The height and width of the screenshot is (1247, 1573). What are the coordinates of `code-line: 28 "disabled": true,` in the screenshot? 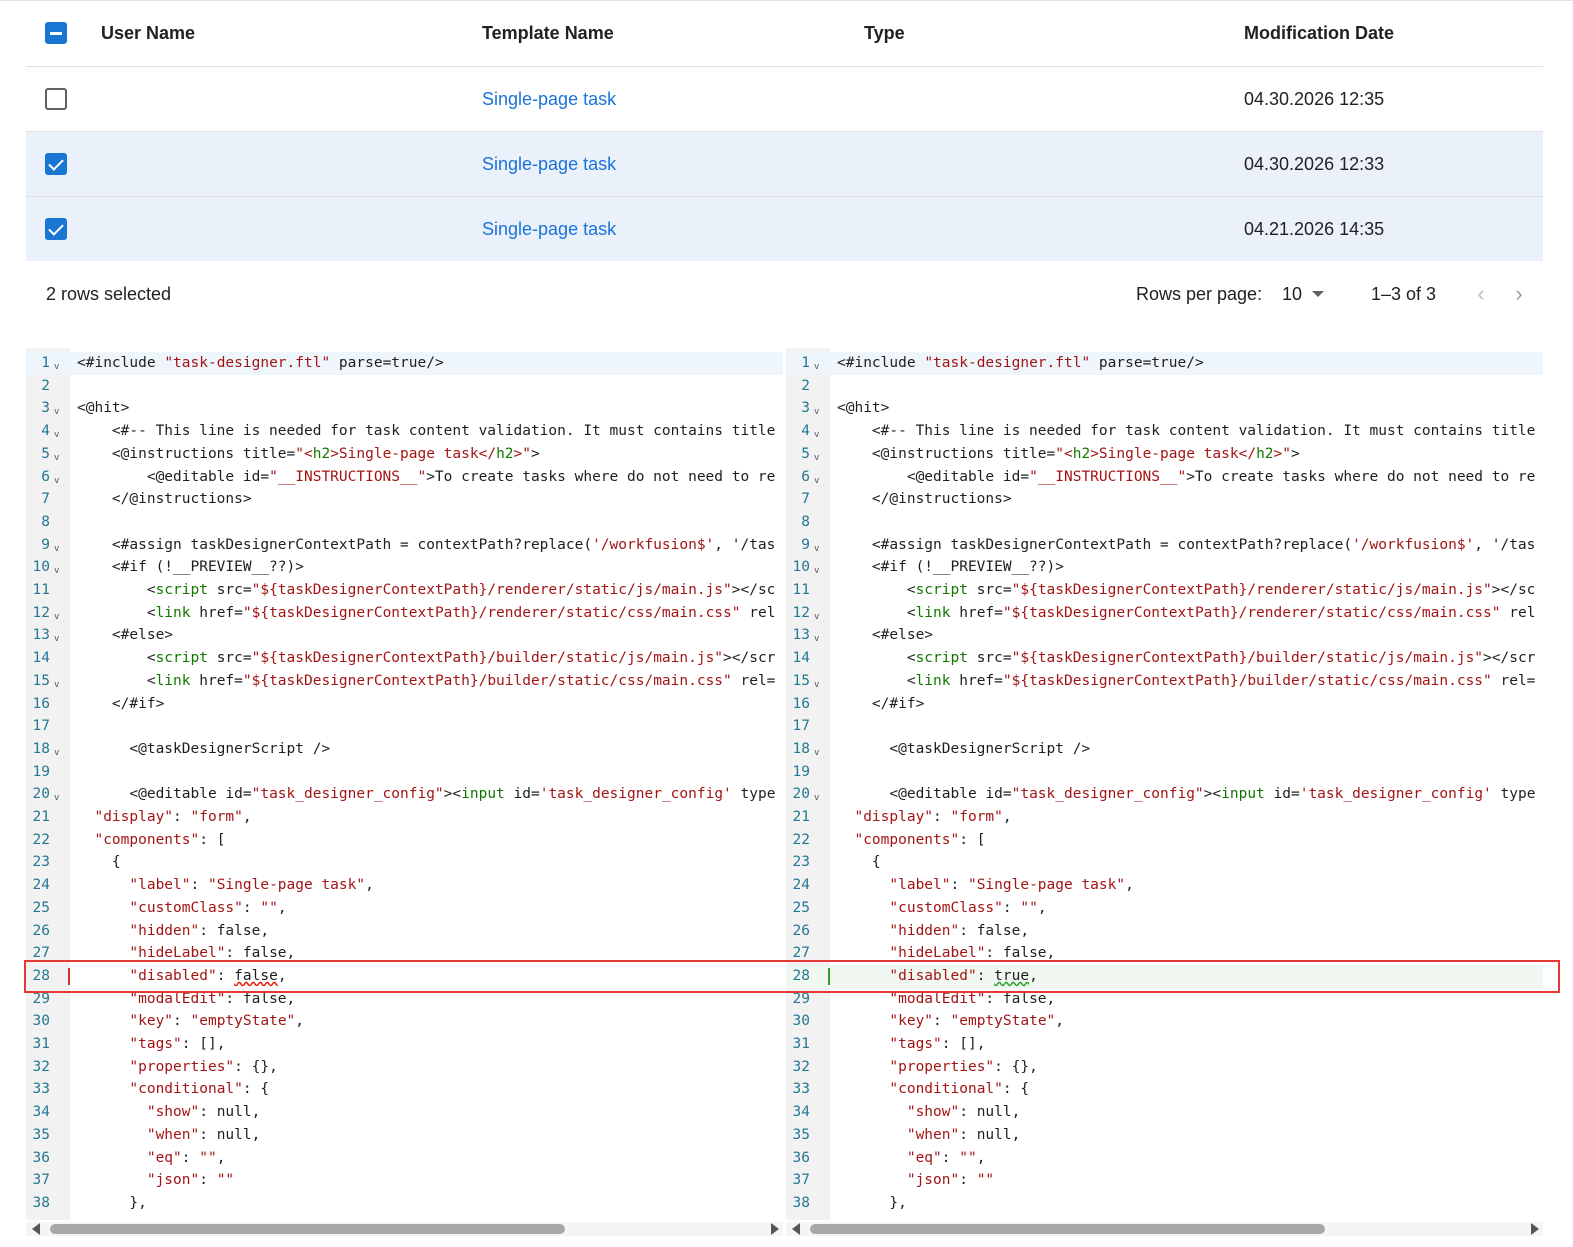 It's located at (1164, 976).